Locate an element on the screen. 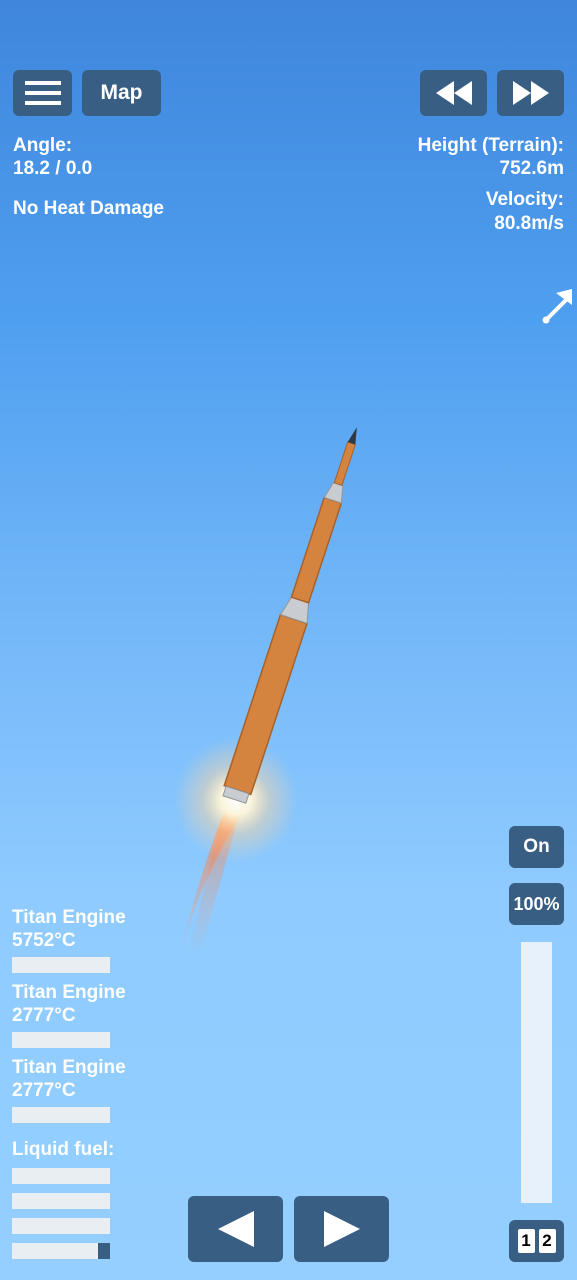 The width and height of the screenshot is (577, 1280). engine-2-heat-bar is located at coordinates (61, 1040).